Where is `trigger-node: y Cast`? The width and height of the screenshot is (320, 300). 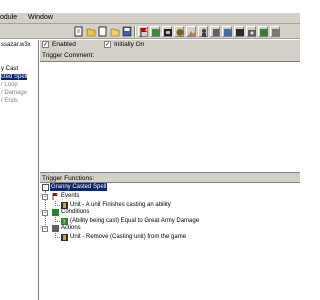
trigger-node: y Cast is located at coordinates (9, 69).